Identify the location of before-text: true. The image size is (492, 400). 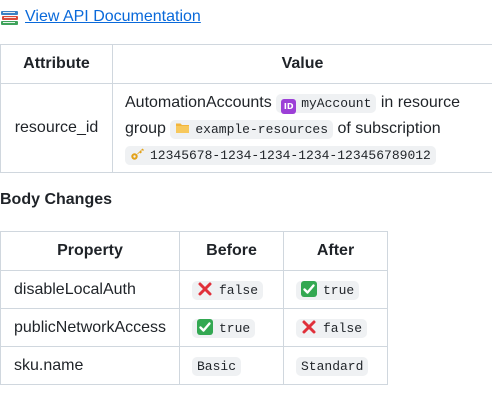
(235, 328).